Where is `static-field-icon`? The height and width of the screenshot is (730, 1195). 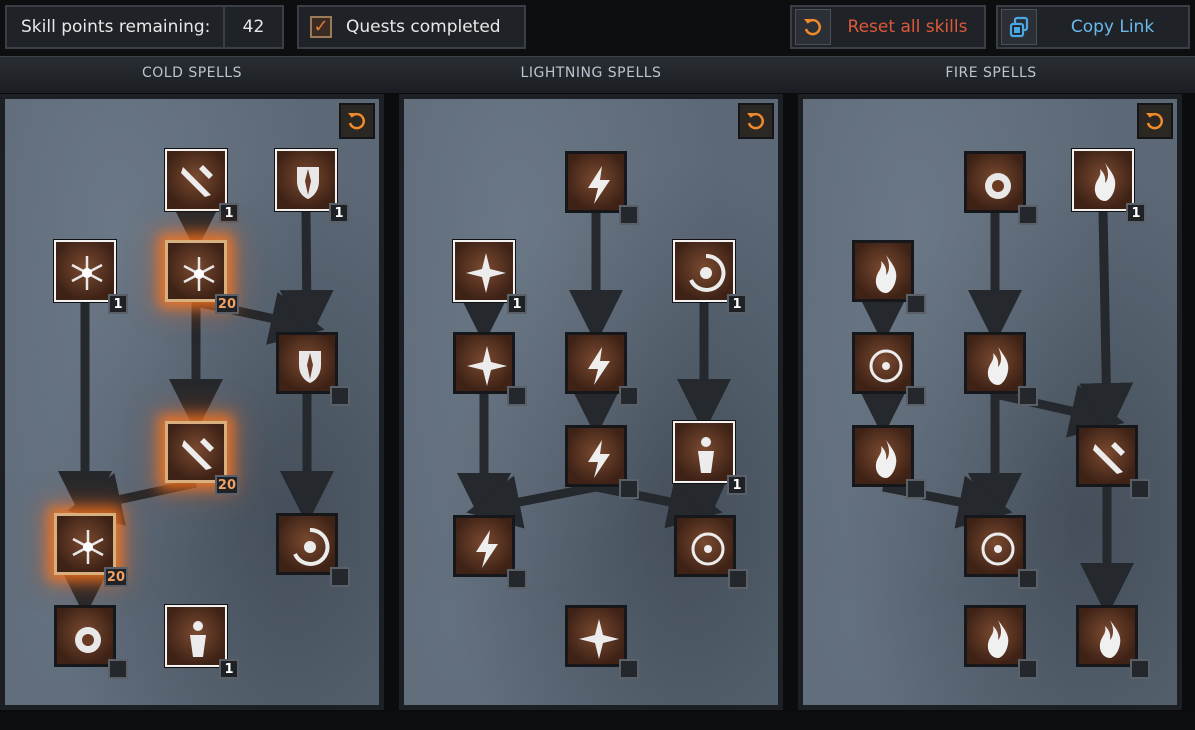 static-field-icon is located at coordinates (484, 271).